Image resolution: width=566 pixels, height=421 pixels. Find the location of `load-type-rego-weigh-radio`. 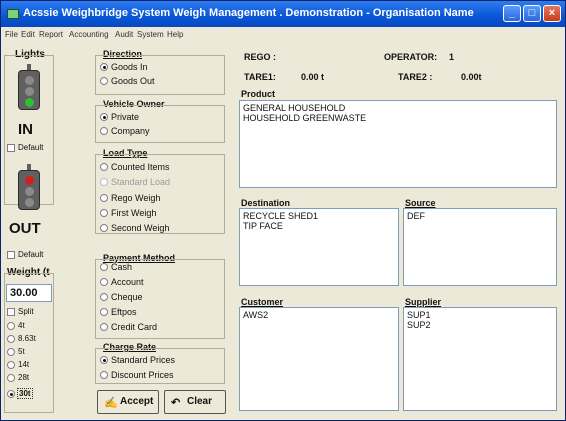

load-type-rego-weigh-radio is located at coordinates (104, 198).